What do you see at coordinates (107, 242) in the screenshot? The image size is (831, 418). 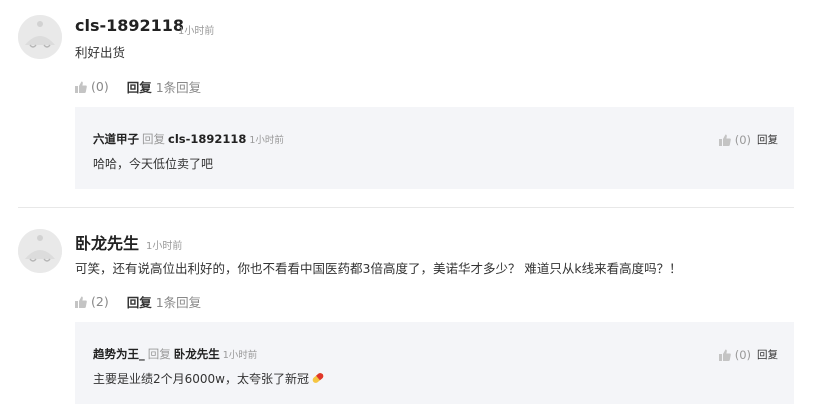 I see `username: 卧龙先生` at bounding box center [107, 242].